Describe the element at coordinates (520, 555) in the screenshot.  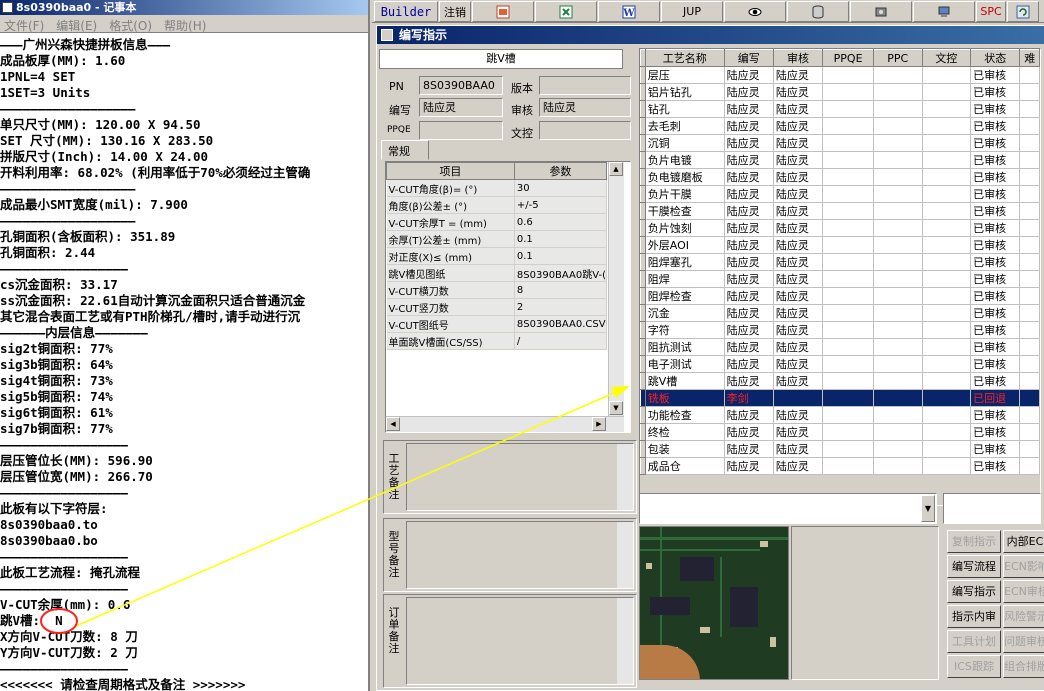
I see `model-note-field` at that location.